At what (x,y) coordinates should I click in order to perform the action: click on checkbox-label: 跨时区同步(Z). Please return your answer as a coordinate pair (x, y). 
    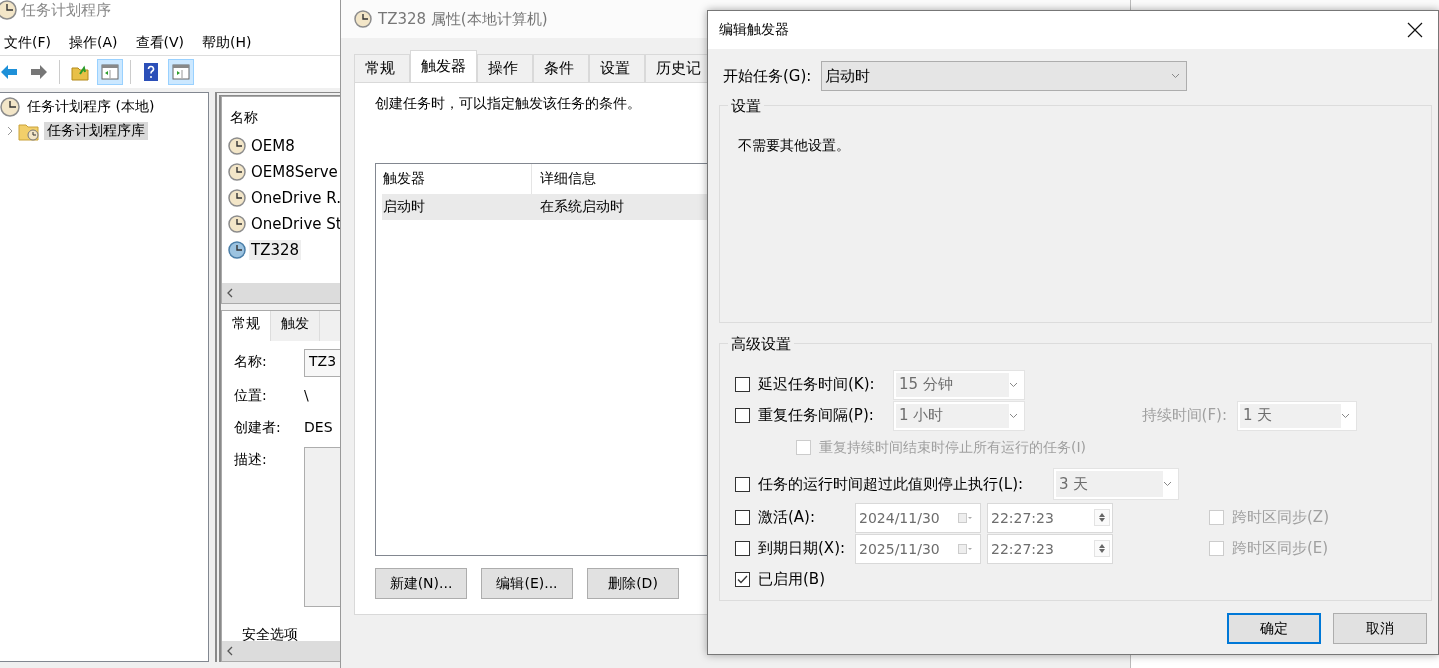
    Looking at the image, I should click on (1280, 517).